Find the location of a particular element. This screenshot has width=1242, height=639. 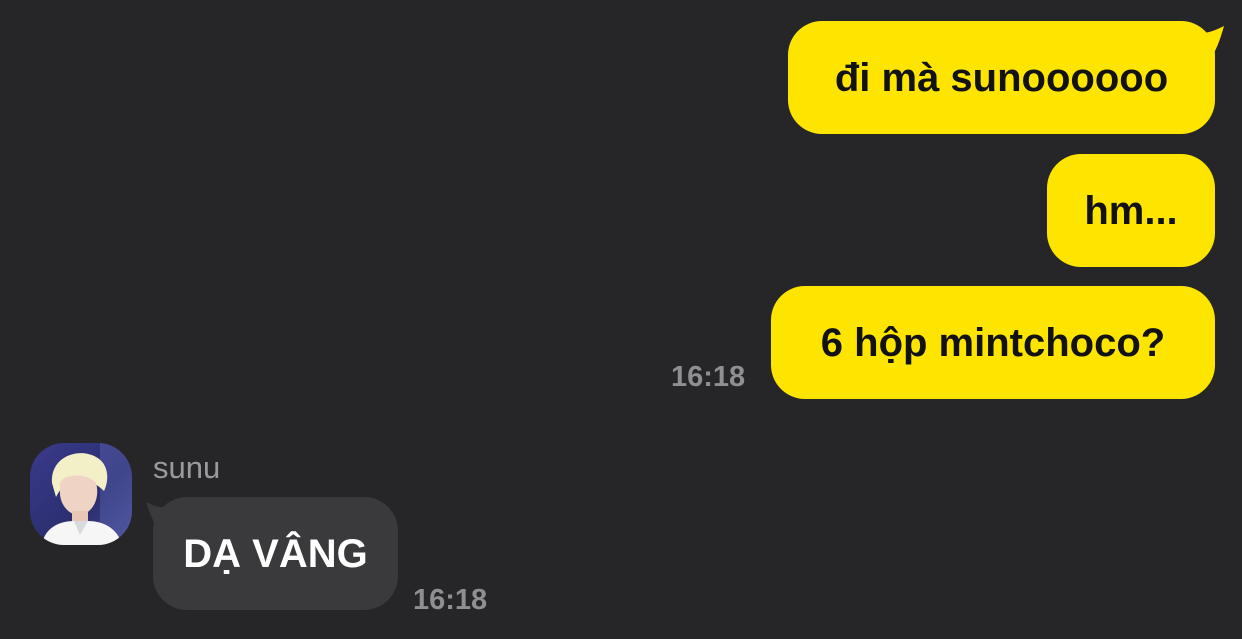

sender-name: sunu is located at coordinates (187, 467).